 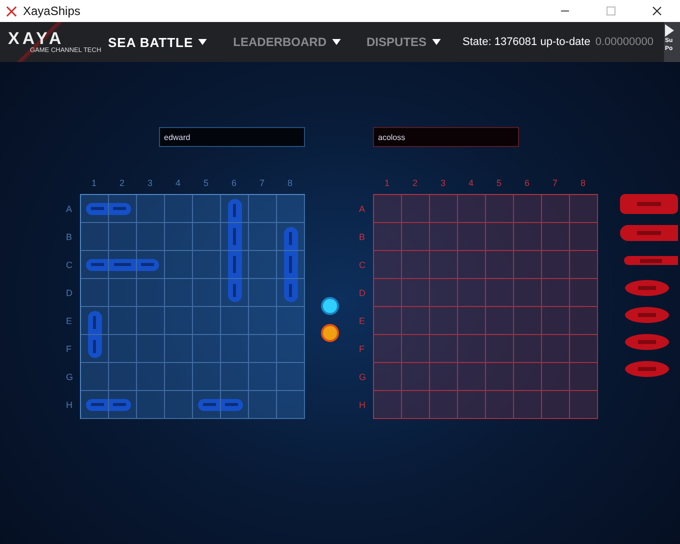 I want to click on nav-menu-item: LEADERBOARD, so click(x=280, y=42).